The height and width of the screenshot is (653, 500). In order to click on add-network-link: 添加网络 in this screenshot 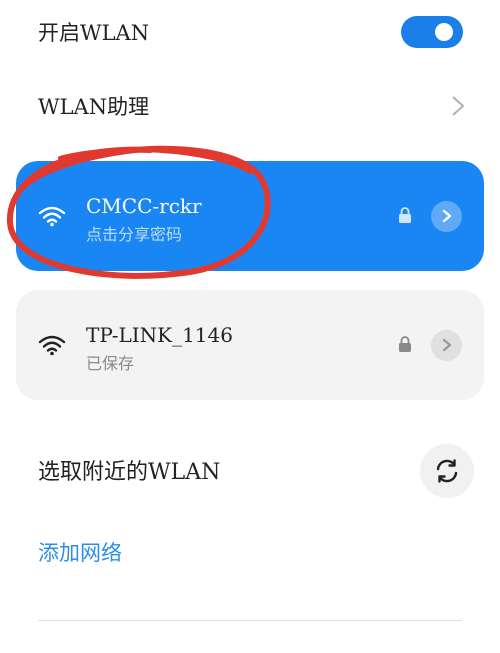, I will do `click(80, 552)`.